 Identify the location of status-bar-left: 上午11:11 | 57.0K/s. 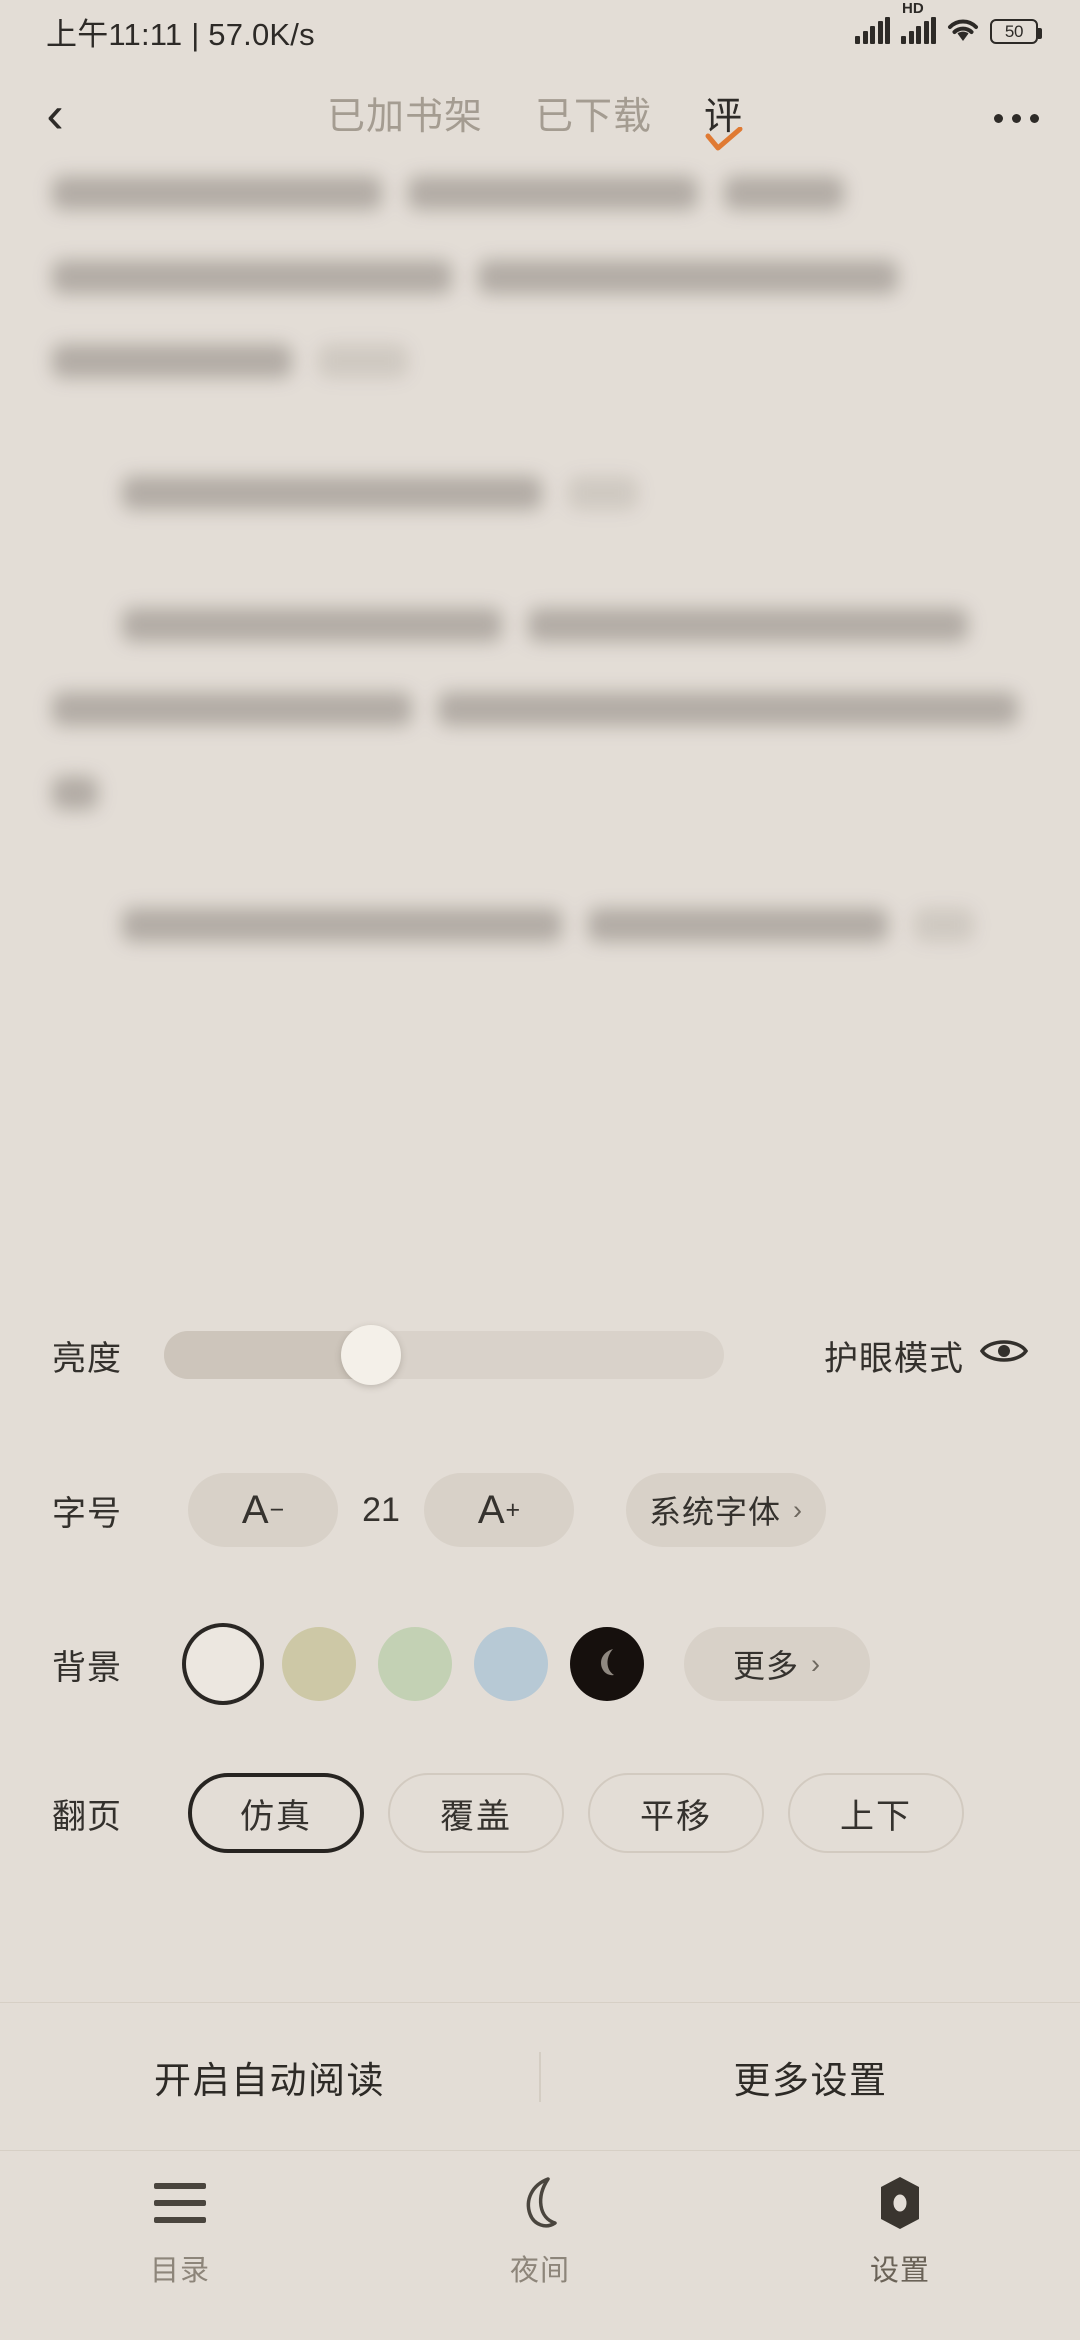
(180, 31).